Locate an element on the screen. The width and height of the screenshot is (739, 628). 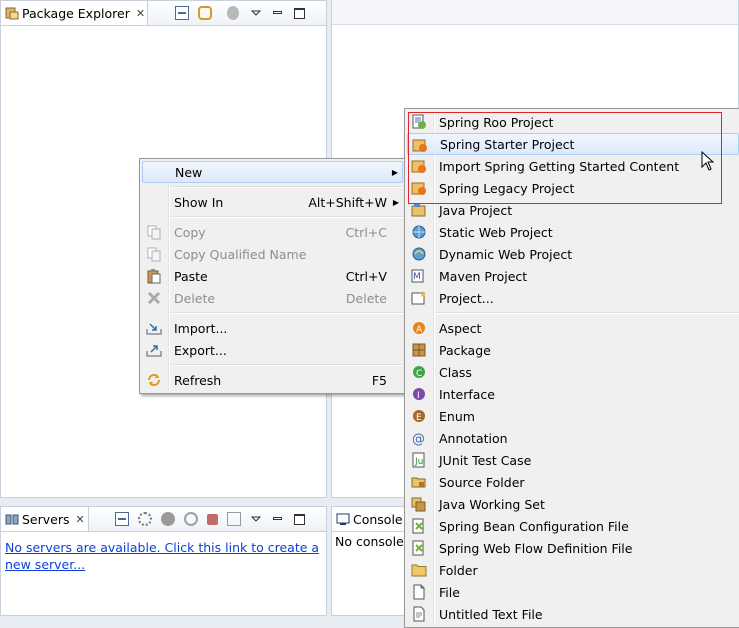
folder-icon is located at coordinates (419, 570).